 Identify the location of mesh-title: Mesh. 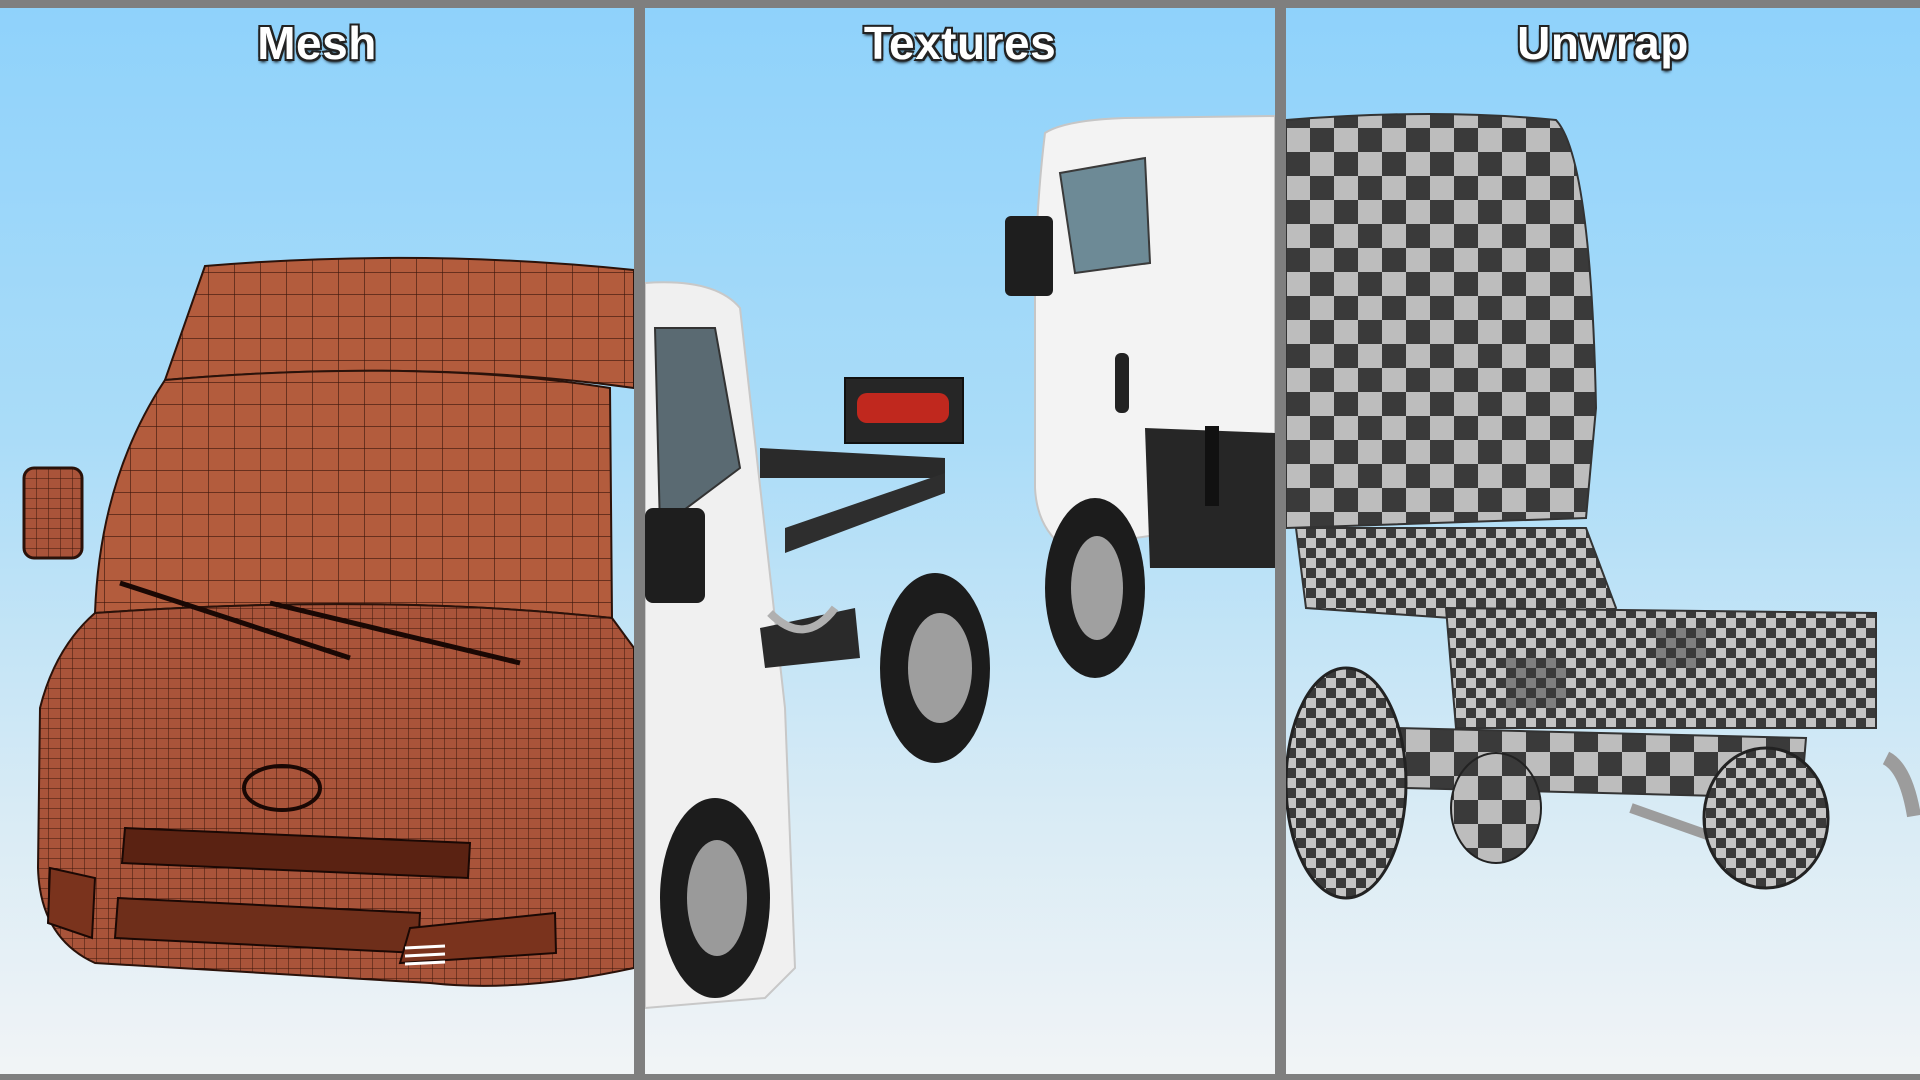
(317, 43).